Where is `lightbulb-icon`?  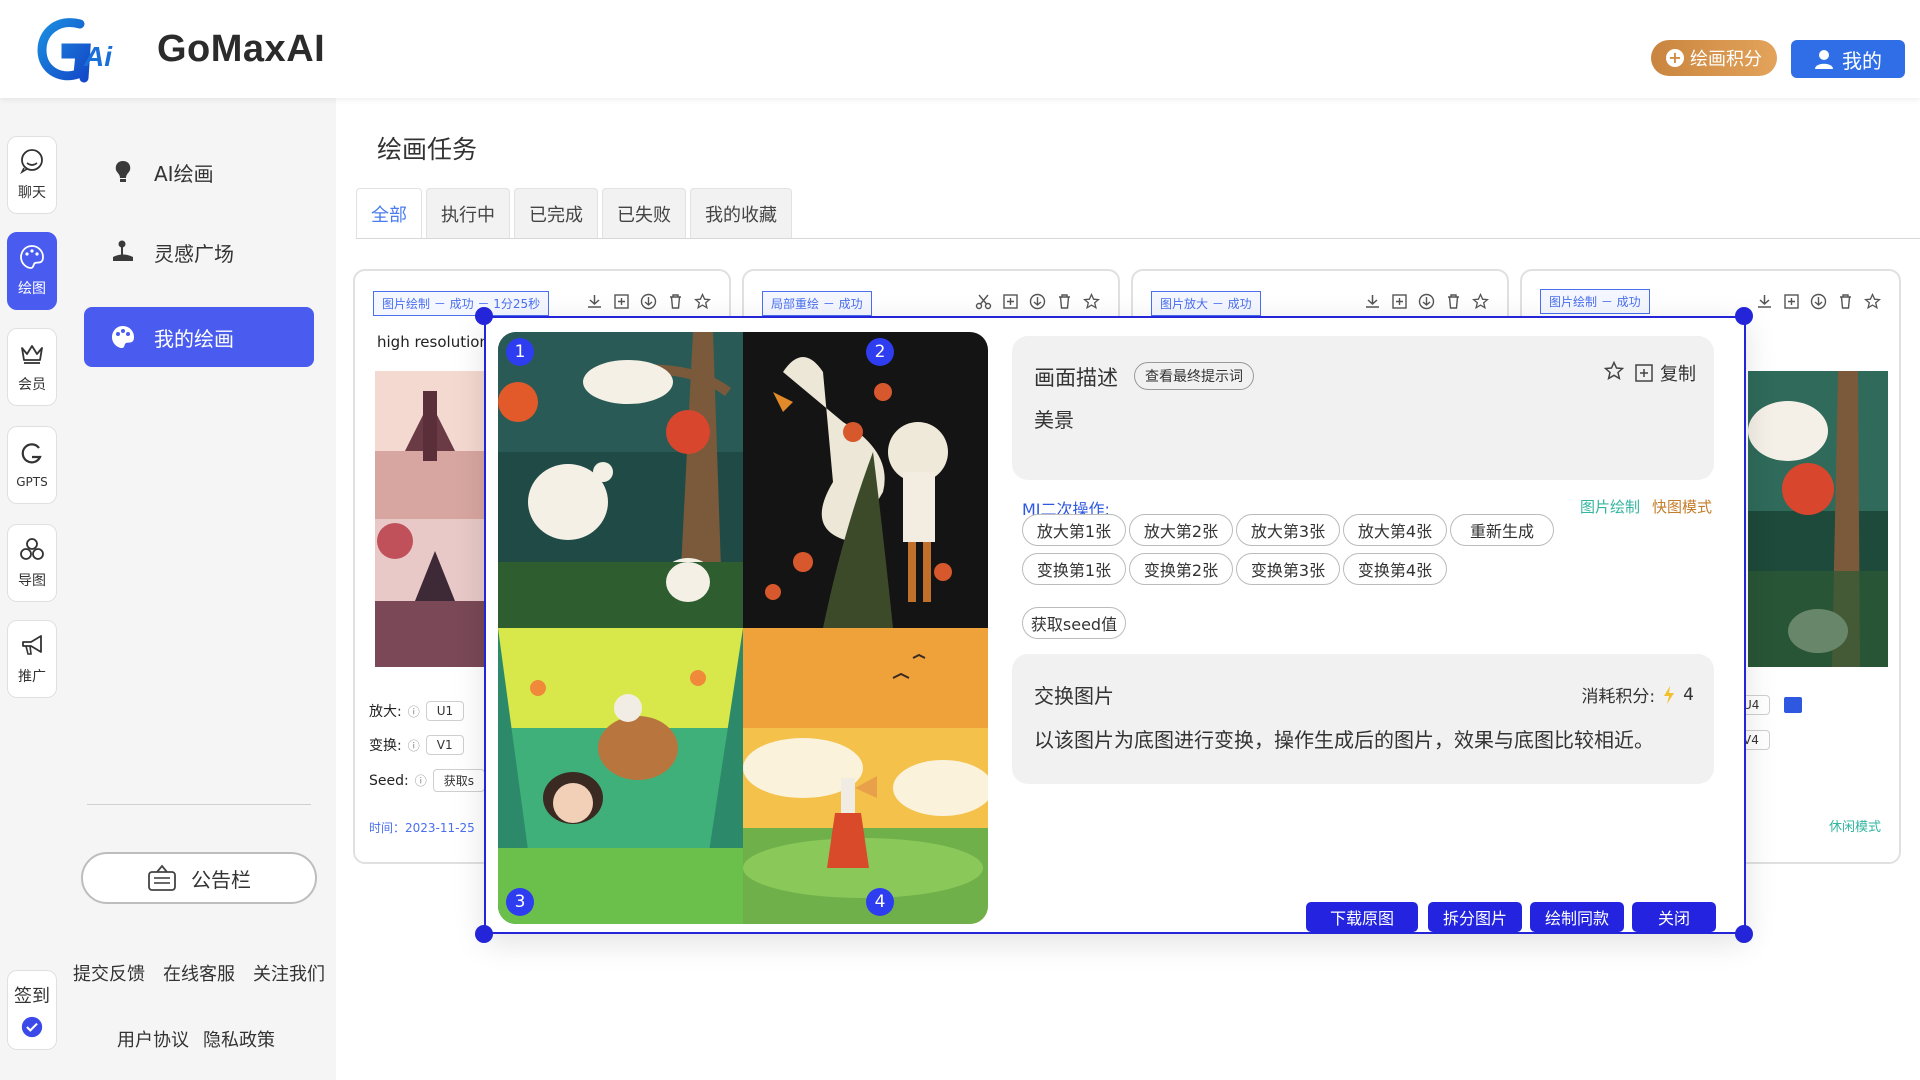
lightbulb-icon is located at coordinates (123, 171).